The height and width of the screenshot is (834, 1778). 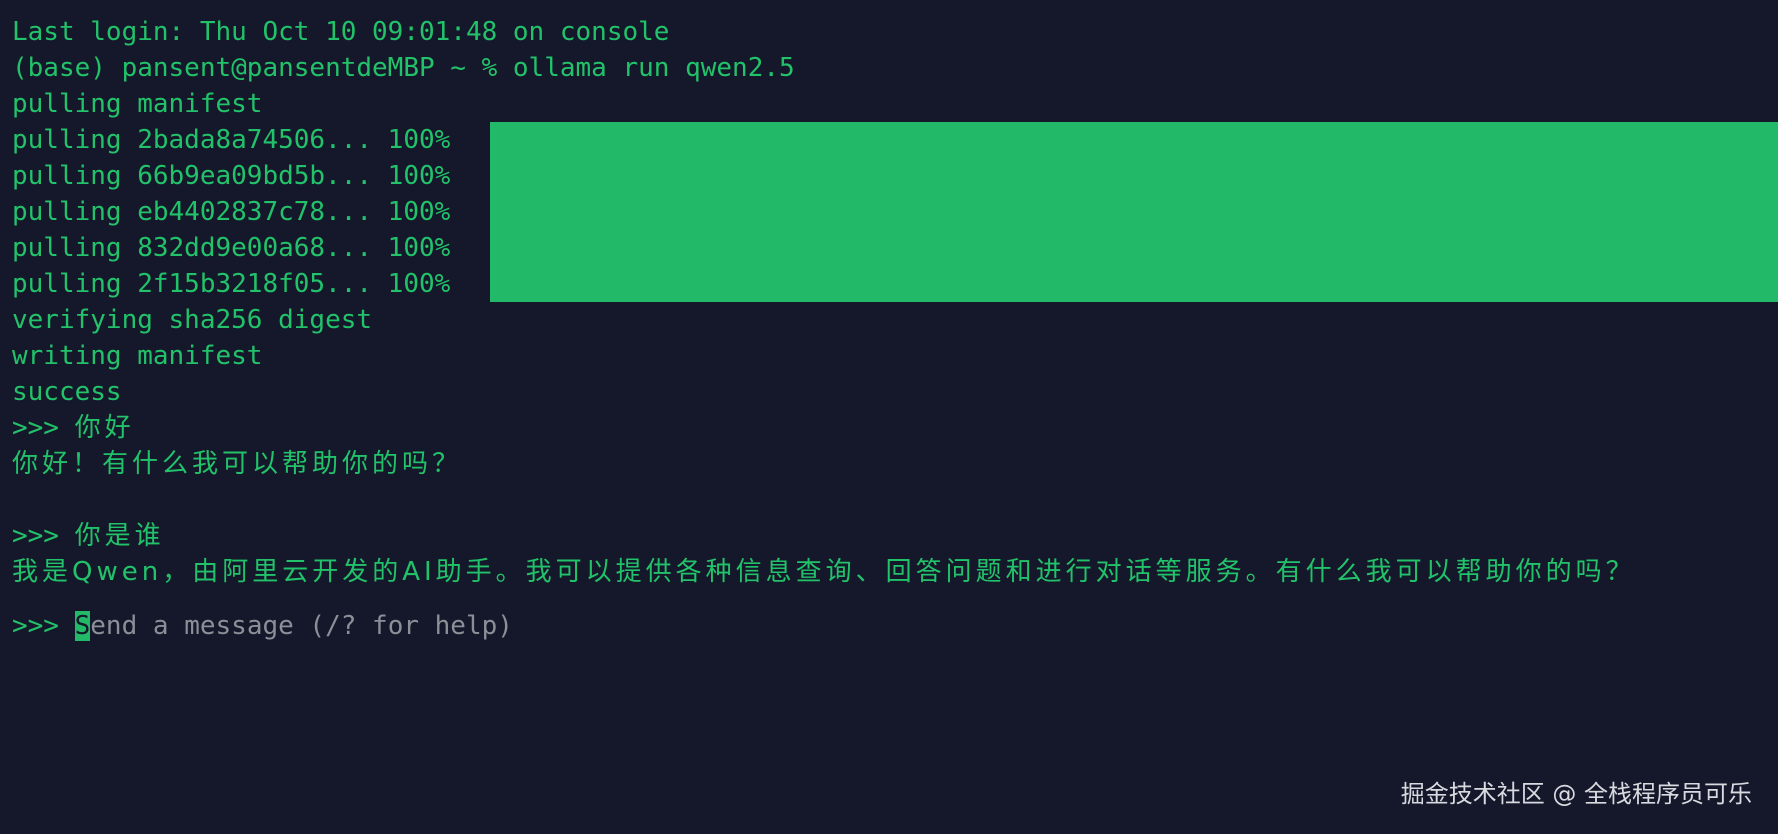 What do you see at coordinates (231, 212) in the screenshot?
I see `pull-label: pulling eb4402837c78... 100%` at bounding box center [231, 212].